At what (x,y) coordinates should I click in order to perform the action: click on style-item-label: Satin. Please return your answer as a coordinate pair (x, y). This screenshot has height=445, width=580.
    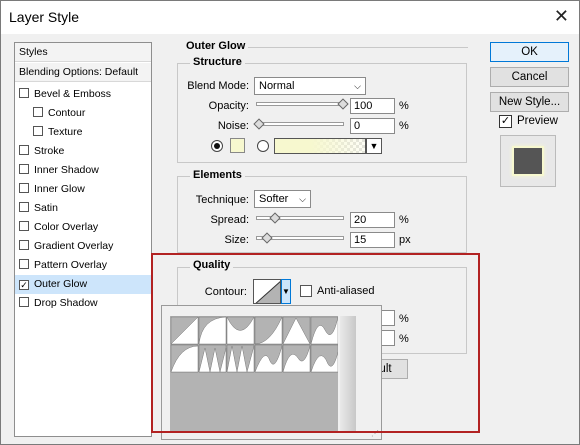
    Looking at the image, I should click on (46, 208).